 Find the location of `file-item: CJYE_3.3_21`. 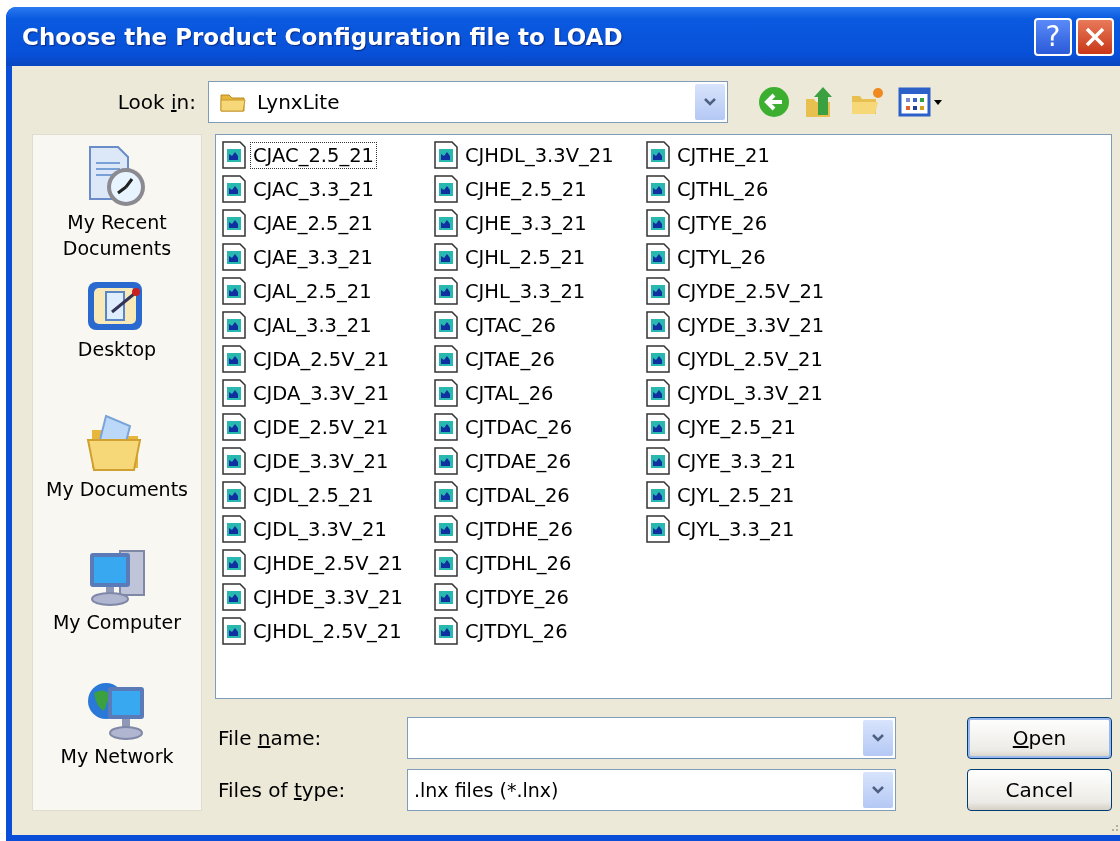

file-item: CJYE_3.3_21 is located at coordinates (751, 461).